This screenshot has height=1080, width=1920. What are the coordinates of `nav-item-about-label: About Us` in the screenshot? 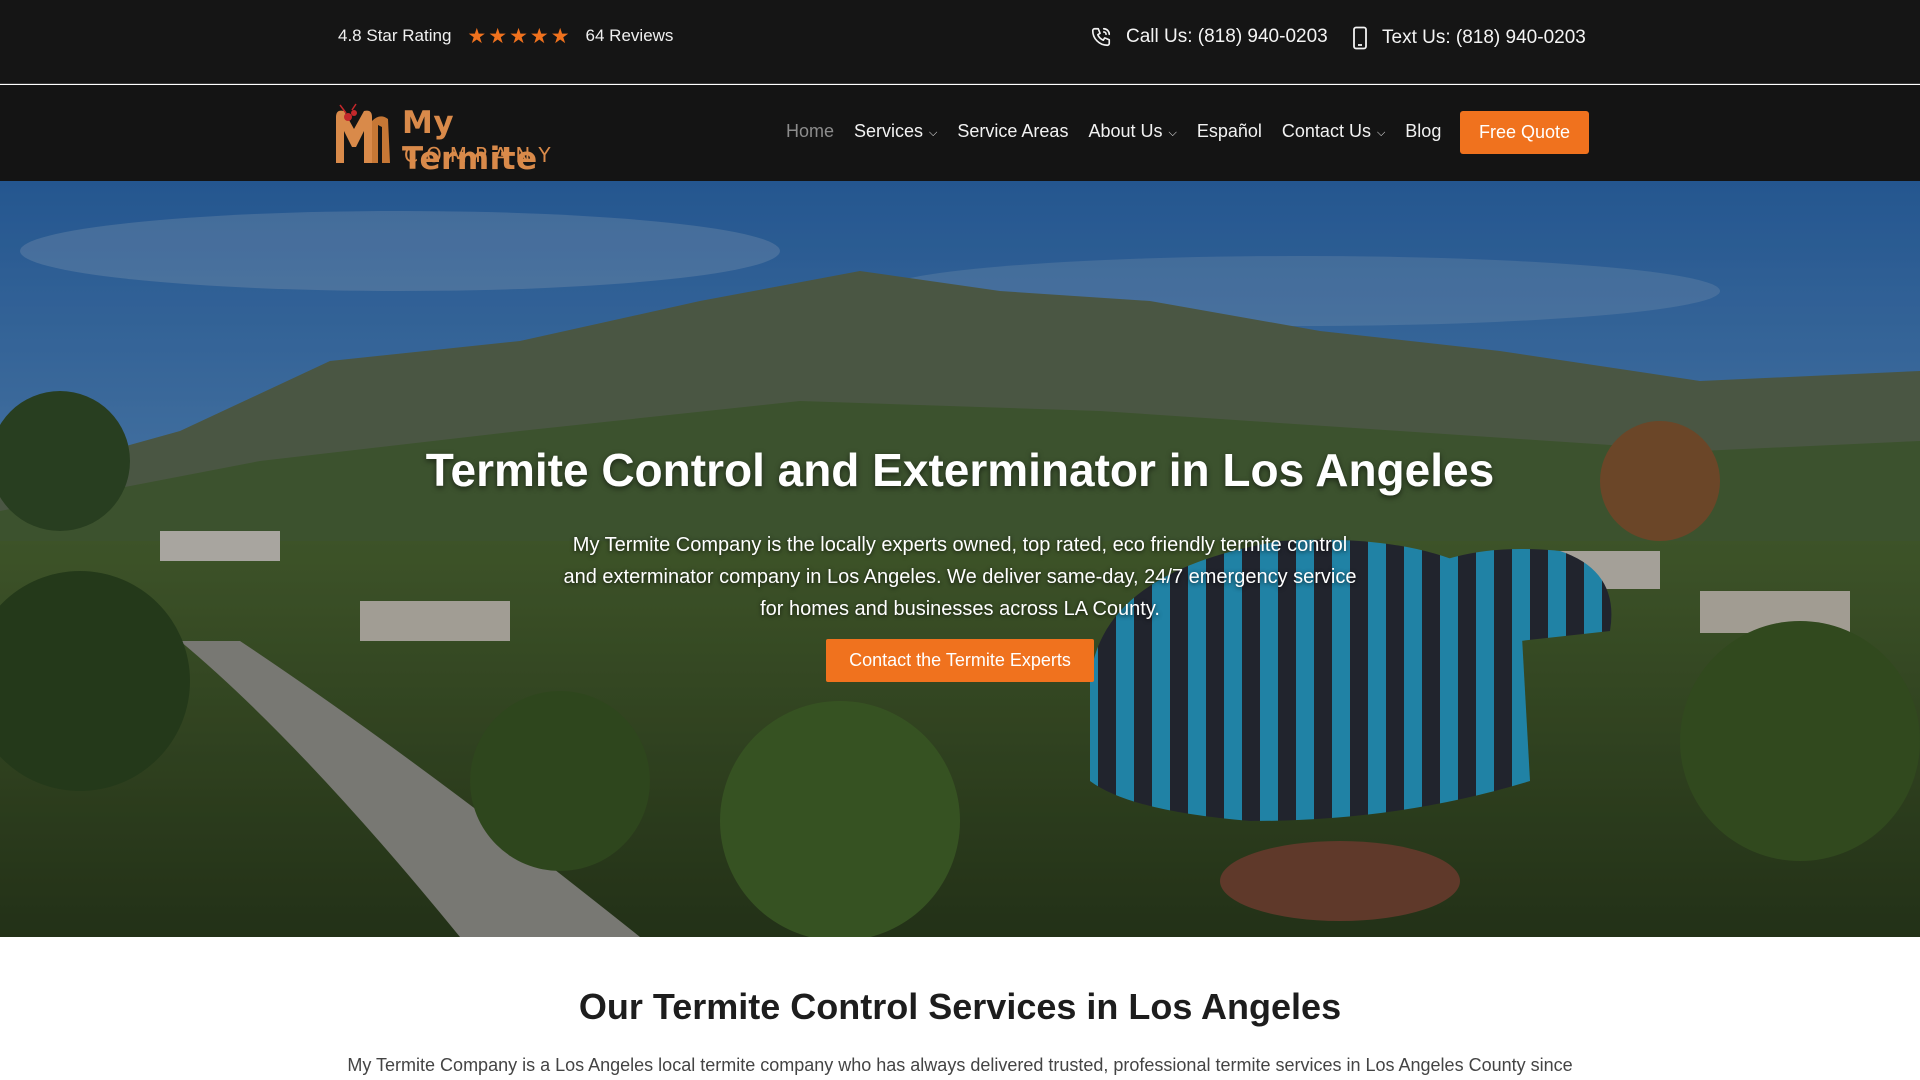 It's located at (1125, 131).